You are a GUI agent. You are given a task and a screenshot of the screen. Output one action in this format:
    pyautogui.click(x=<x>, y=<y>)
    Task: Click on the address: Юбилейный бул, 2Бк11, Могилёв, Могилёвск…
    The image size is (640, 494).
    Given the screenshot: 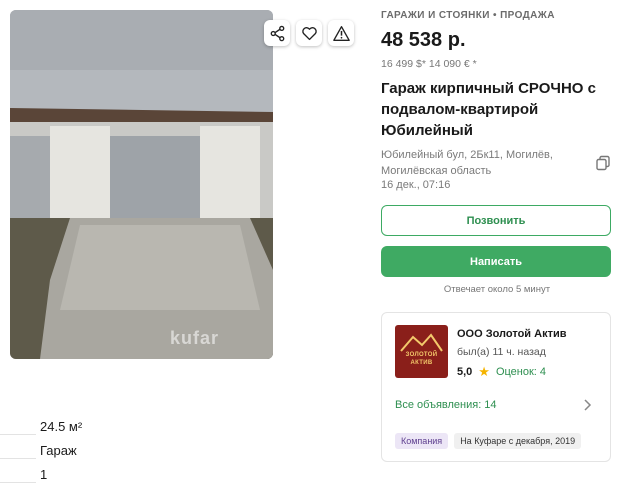 What is the action you would take?
    pyautogui.click(x=467, y=163)
    